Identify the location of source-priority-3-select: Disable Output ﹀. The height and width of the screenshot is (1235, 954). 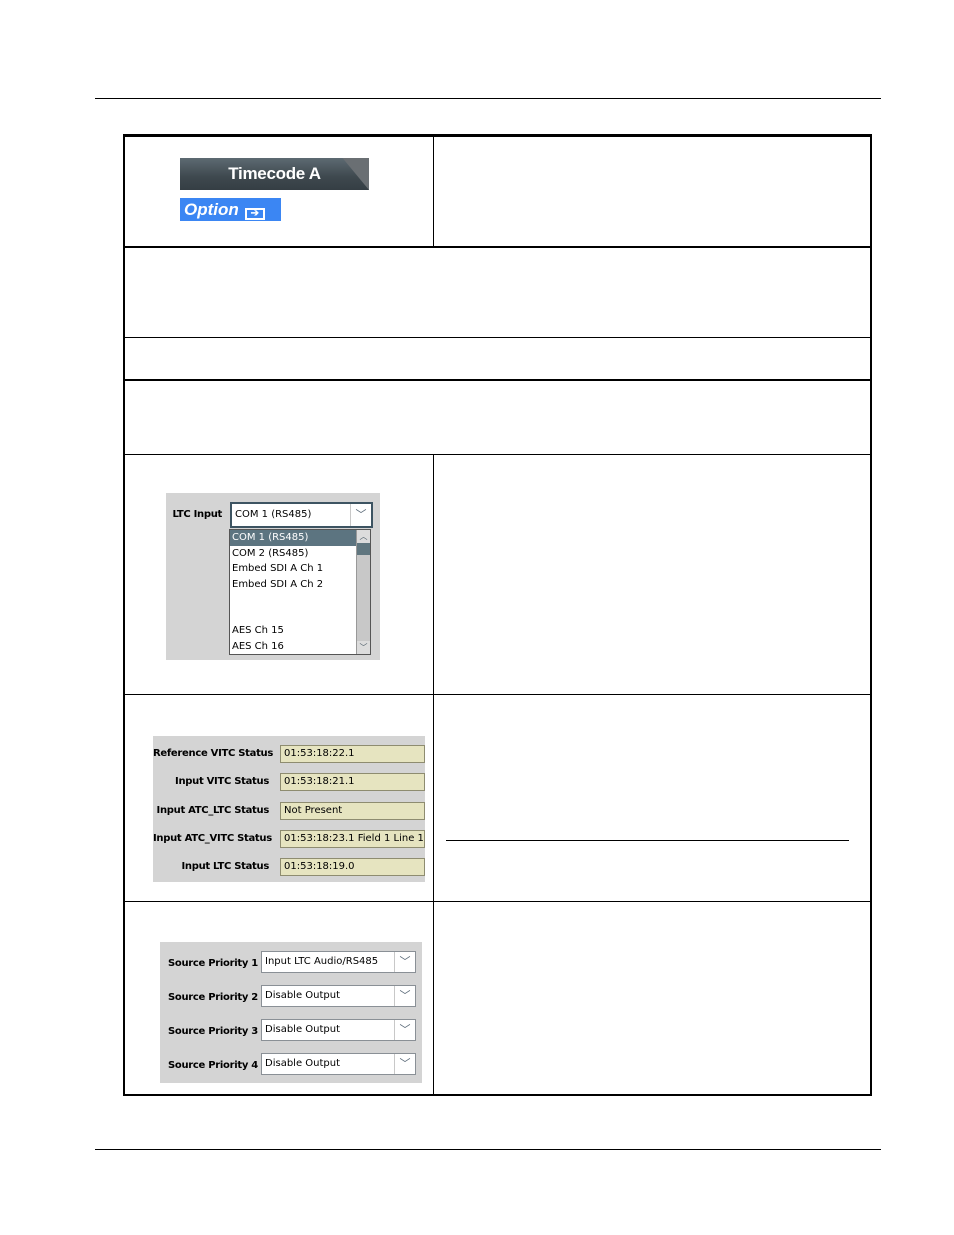
(338, 1030).